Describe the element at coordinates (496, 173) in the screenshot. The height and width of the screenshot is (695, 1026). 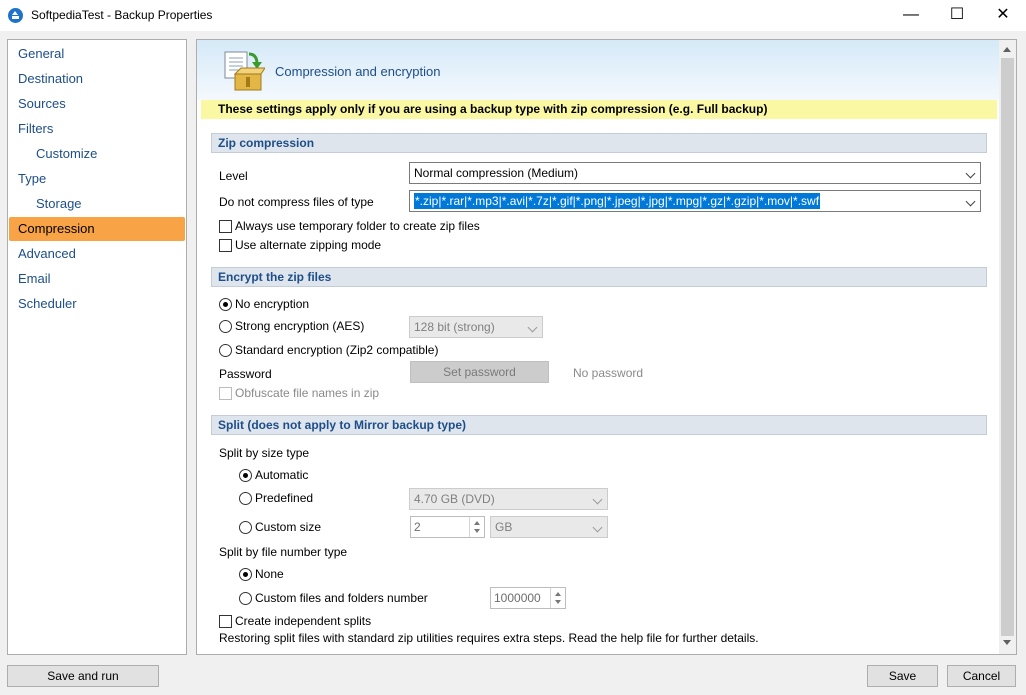
I see `level-value: Normal compression (Medium)` at that location.